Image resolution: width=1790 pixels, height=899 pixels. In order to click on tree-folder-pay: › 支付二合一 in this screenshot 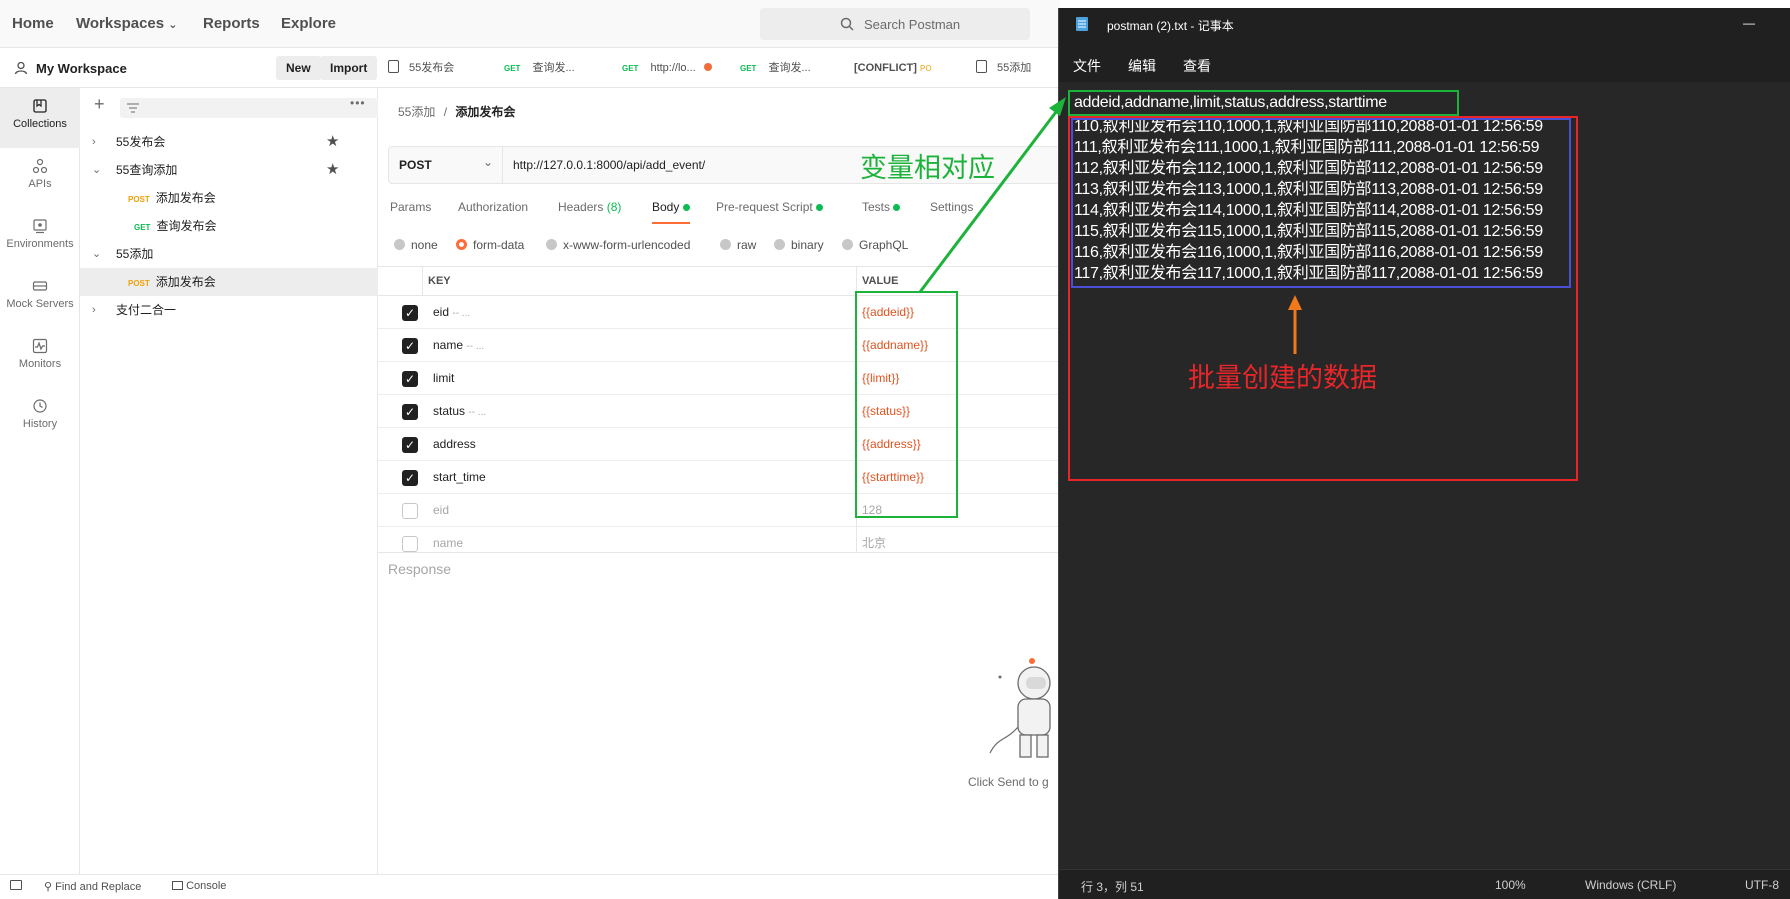, I will do `click(229, 310)`.